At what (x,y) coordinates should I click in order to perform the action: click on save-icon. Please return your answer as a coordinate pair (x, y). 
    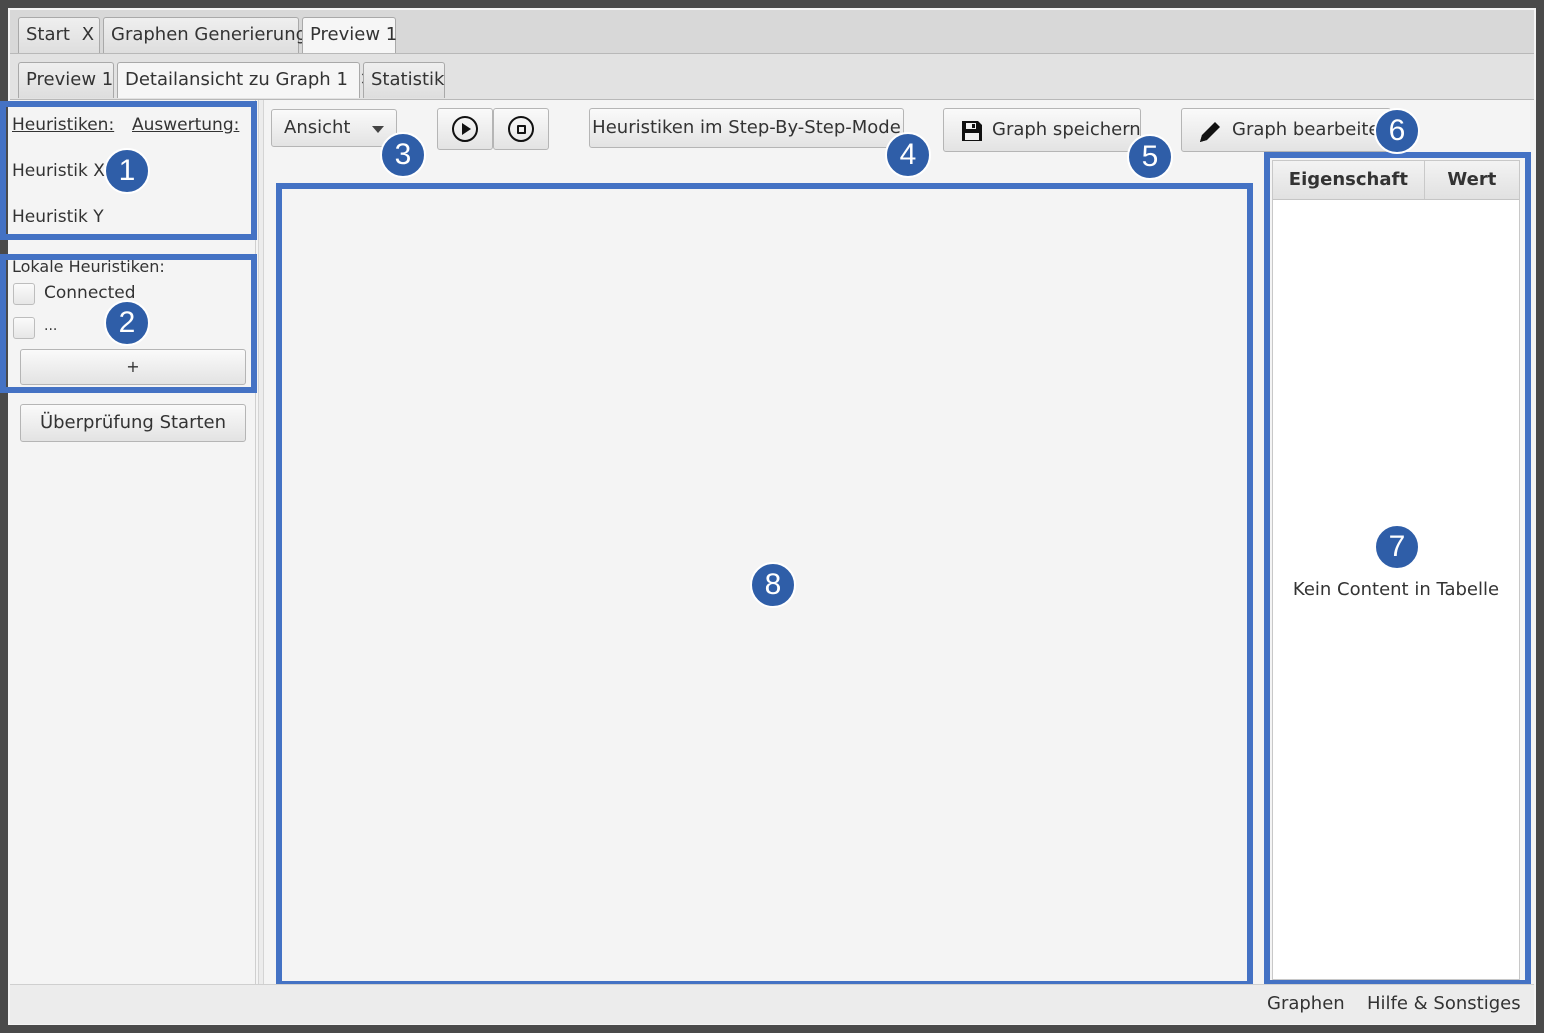
    Looking at the image, I should click on (972, 131).